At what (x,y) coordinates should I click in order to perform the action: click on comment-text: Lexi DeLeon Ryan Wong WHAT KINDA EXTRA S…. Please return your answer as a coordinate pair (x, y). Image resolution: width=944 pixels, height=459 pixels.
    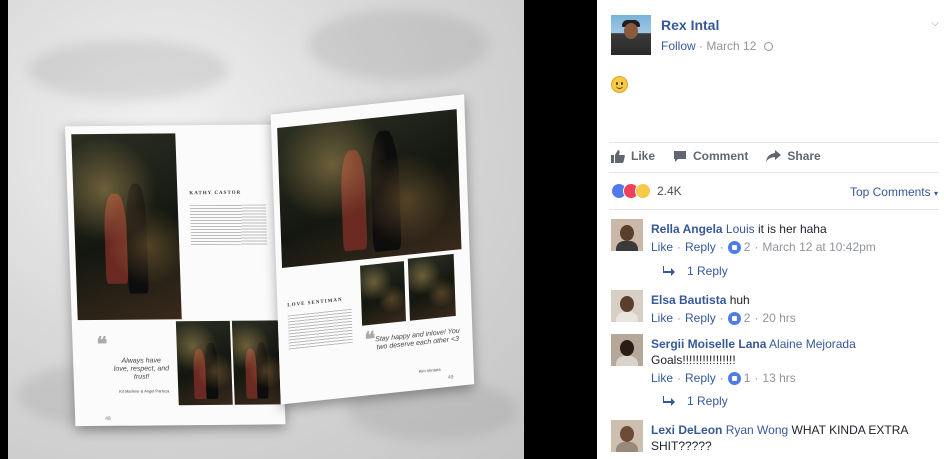
    Looking at the image, I should click on (796, 438).